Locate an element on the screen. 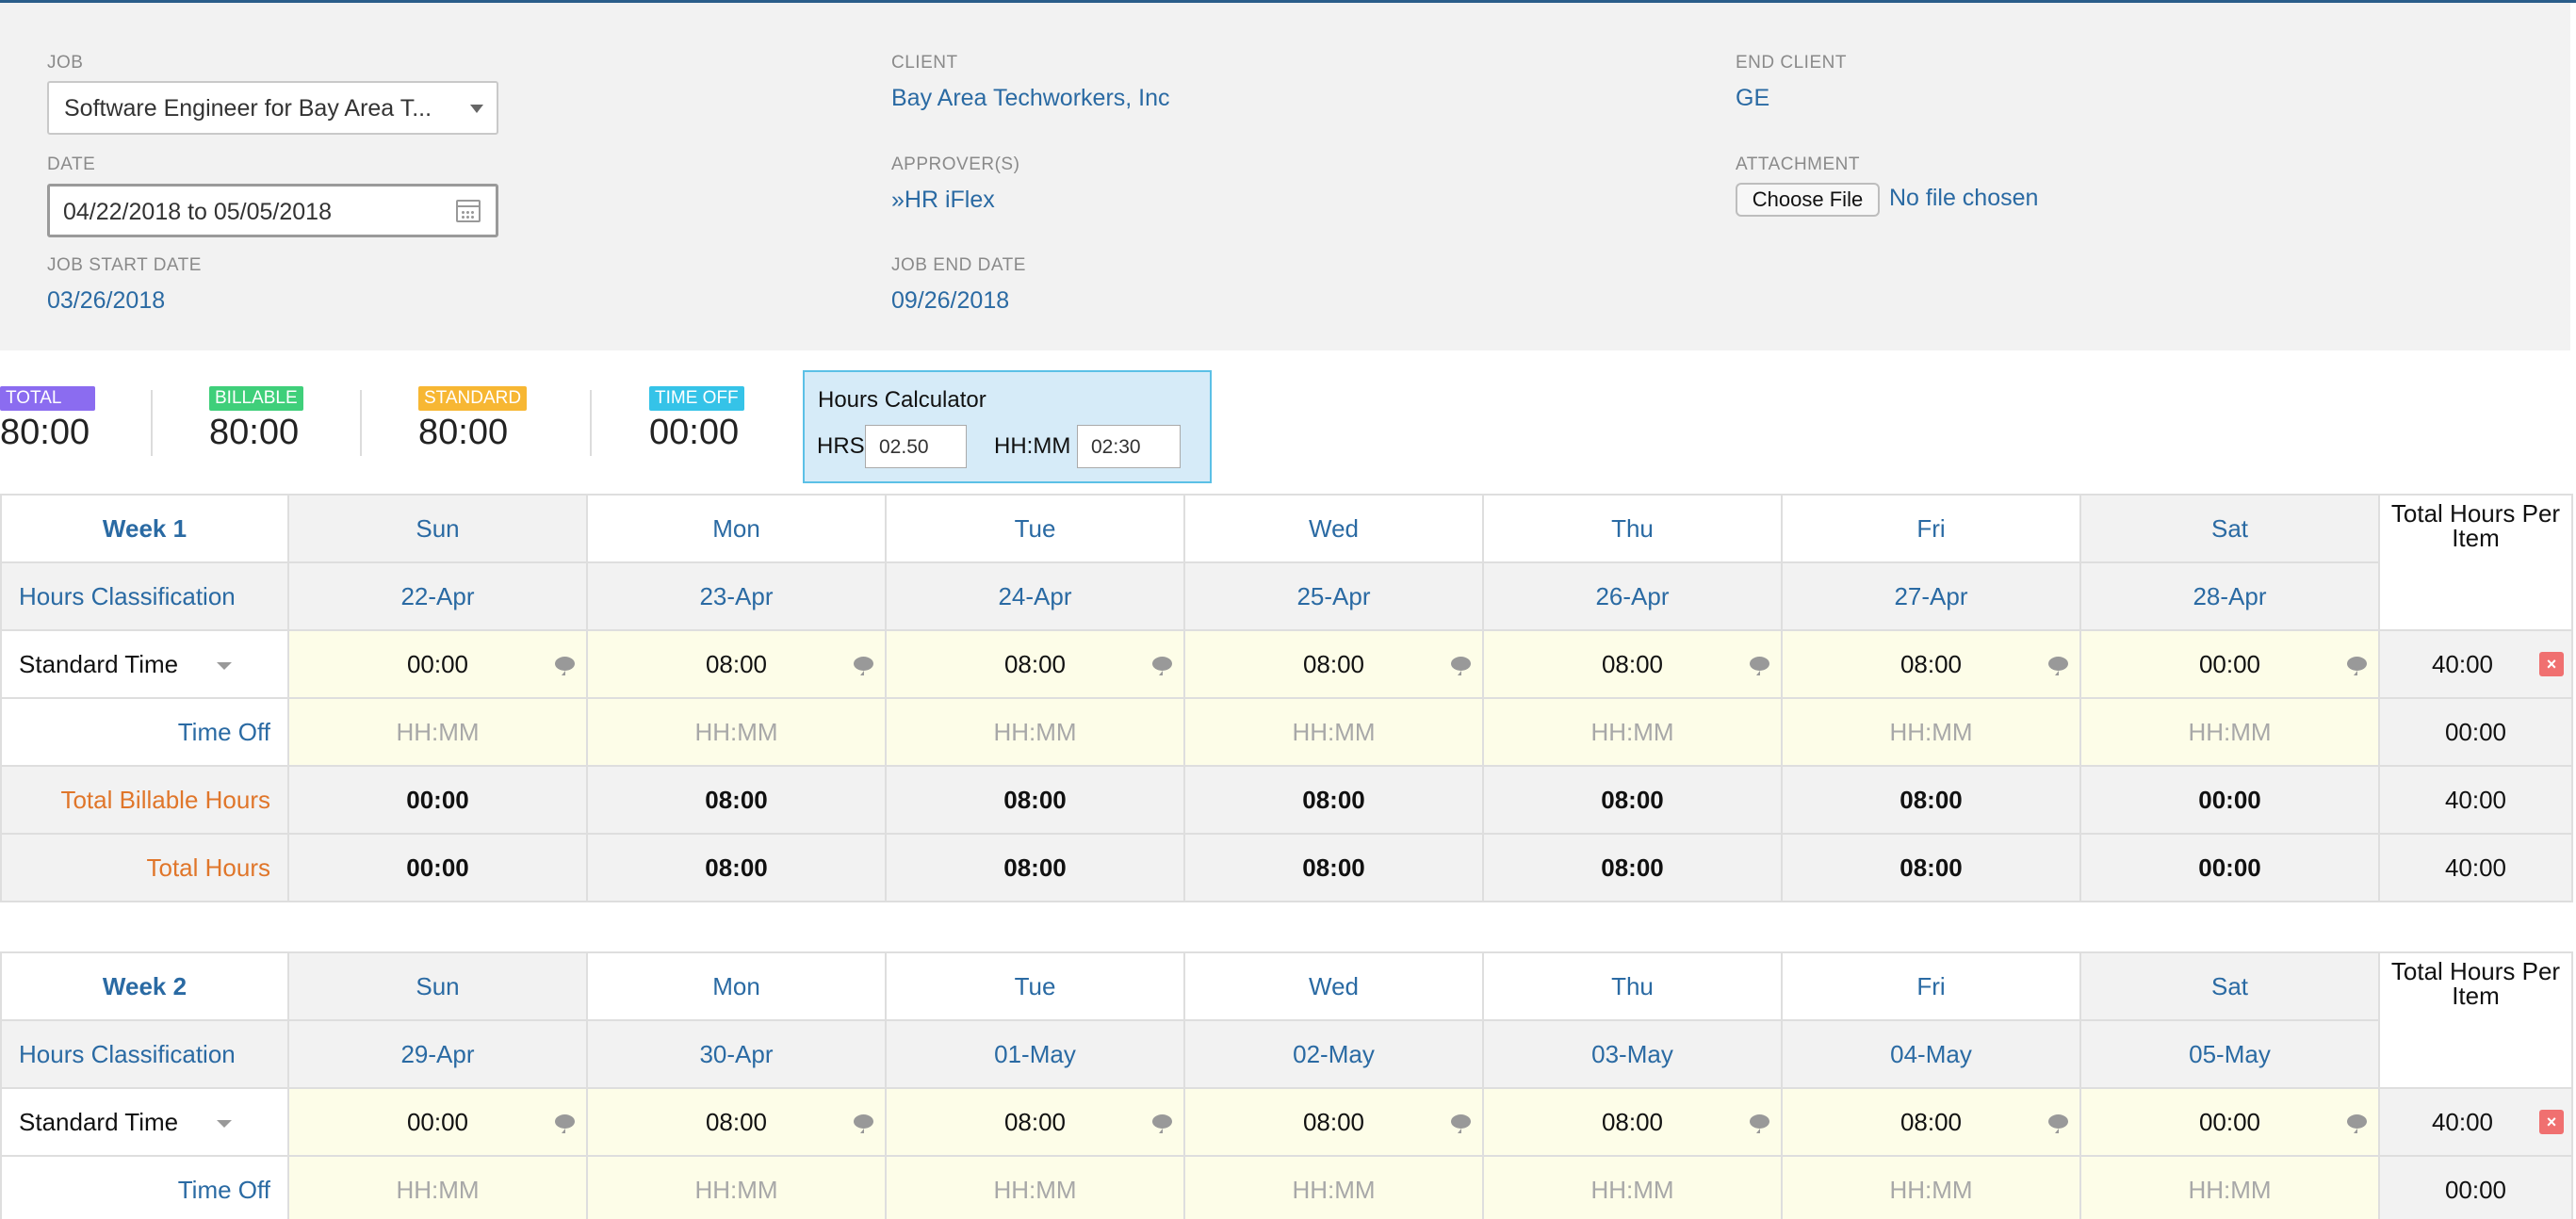 Image resolution: width=2576 pixels, height=1219 pixels. day-header: Sun is located at coordinates (437, 528).